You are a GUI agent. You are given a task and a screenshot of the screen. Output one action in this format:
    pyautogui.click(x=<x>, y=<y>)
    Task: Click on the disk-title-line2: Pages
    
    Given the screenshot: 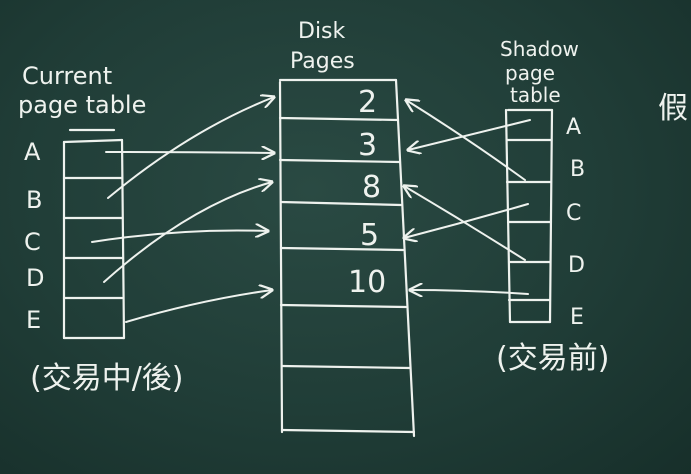 What is the action you would take?
    pyautogui.click(x=322, y=61)
    